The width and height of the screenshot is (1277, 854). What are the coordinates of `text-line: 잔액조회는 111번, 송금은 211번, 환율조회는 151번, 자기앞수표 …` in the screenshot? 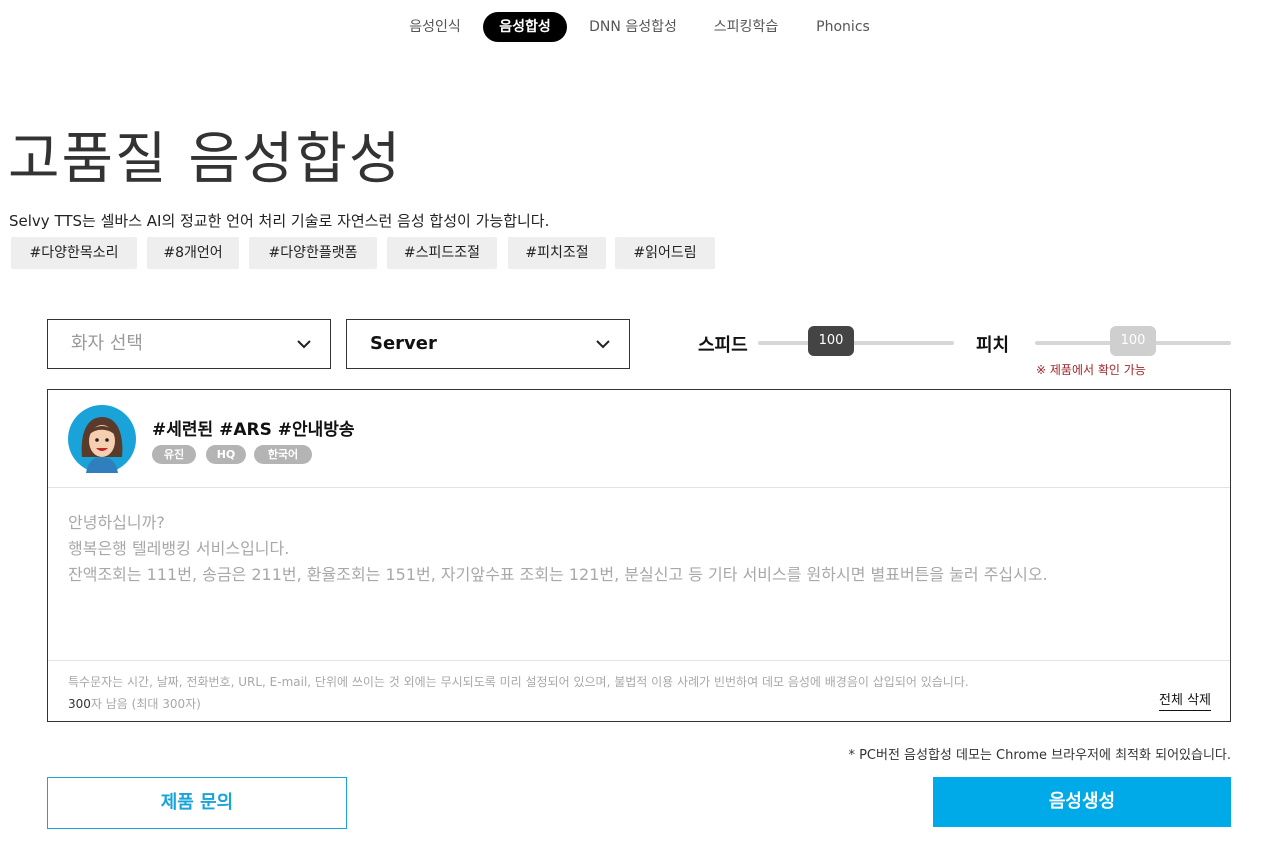 It's located at (558, 574).